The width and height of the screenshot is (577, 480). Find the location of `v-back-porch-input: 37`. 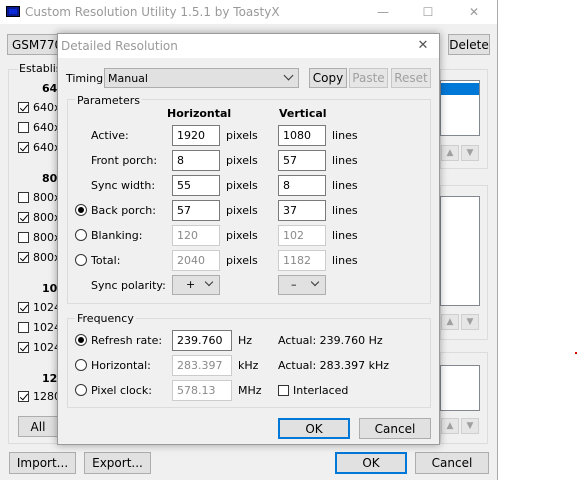

v-back-porch-input: 37 is located at coordinates (302, 210).